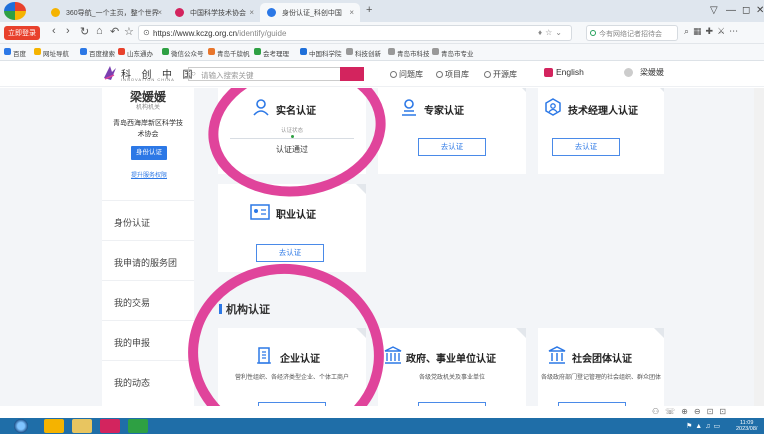 Image resolution: width=764 pixels, height=434 pixels. What do you see at coordinates (148, 380) in the screenshot?
I see `sidebar-item-activity: 我的动态` at bounding box center [148, 380].